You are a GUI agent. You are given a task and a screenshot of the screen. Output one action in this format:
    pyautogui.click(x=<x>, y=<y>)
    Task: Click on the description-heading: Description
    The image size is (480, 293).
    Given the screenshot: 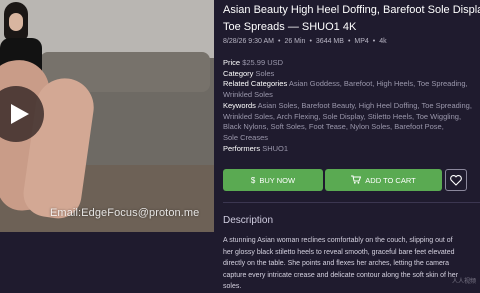 What is the action you would take?
    pyautogui.click(x=248, y=220)
    